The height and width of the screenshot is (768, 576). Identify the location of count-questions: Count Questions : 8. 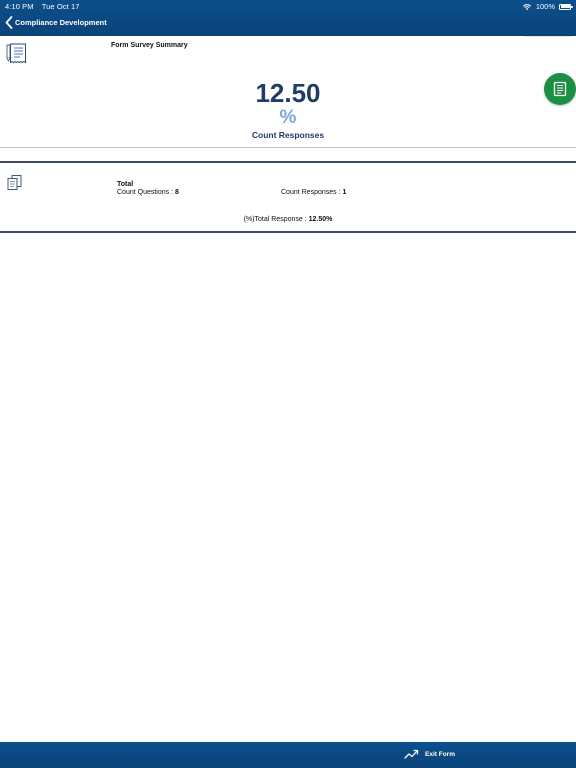
(148, 192).